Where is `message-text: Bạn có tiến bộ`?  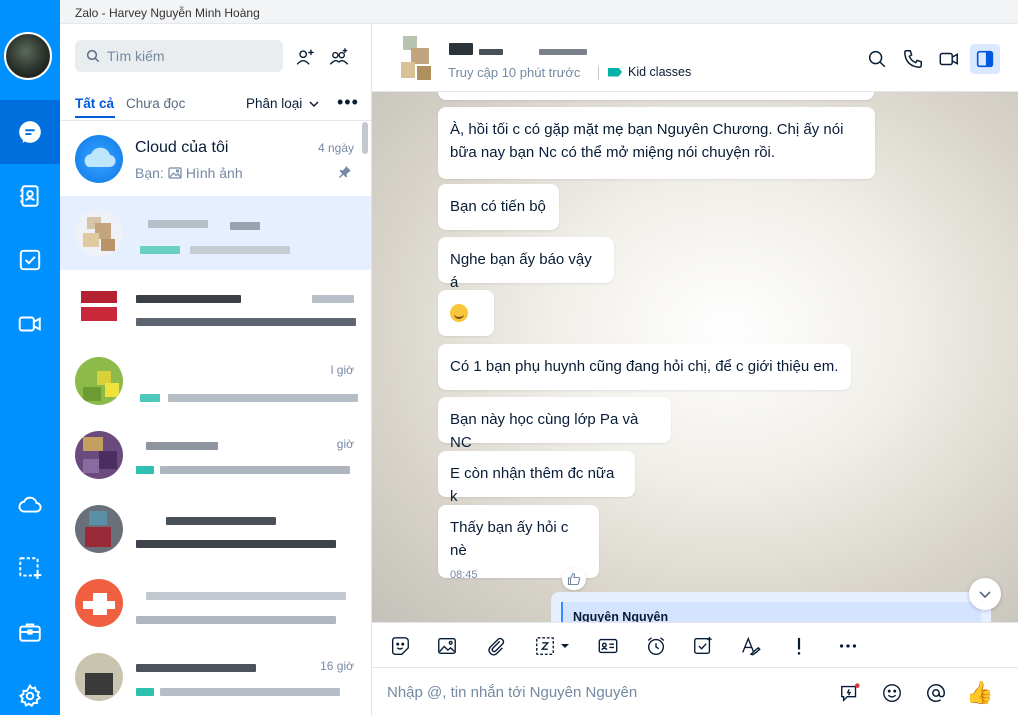
message-text: Bạn có tiến bộ is located at coordinates (498, 206).